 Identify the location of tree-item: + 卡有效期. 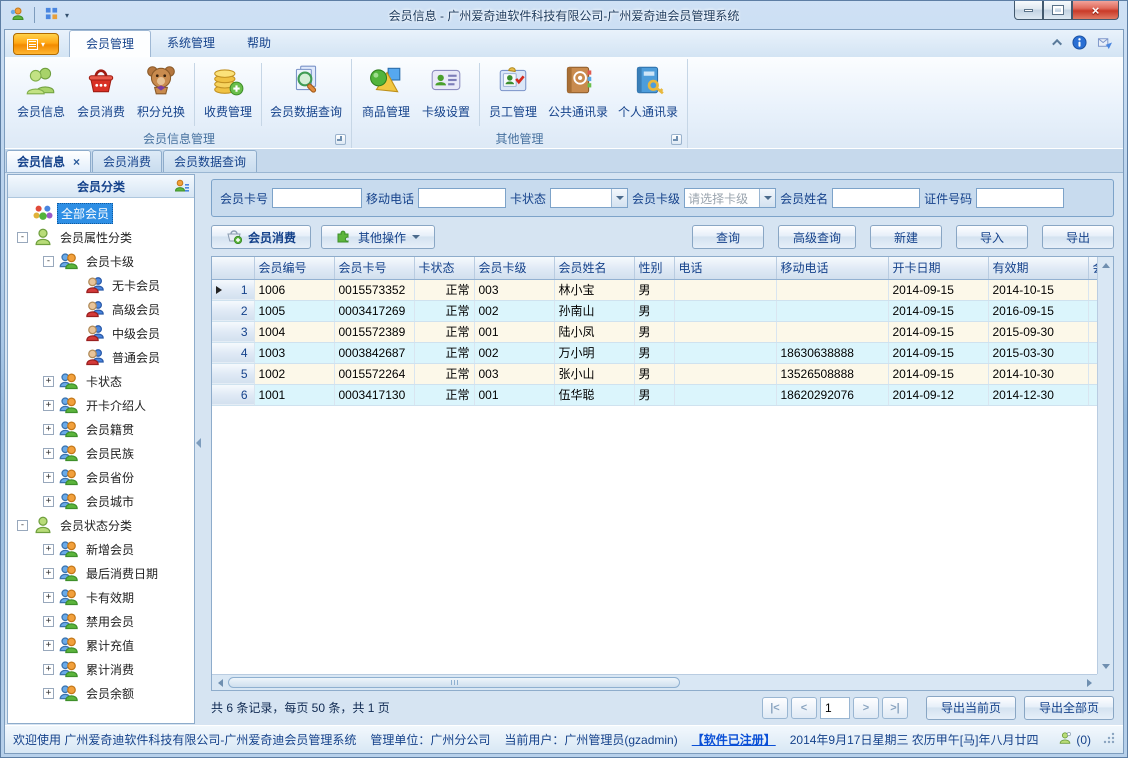
(102, 597).